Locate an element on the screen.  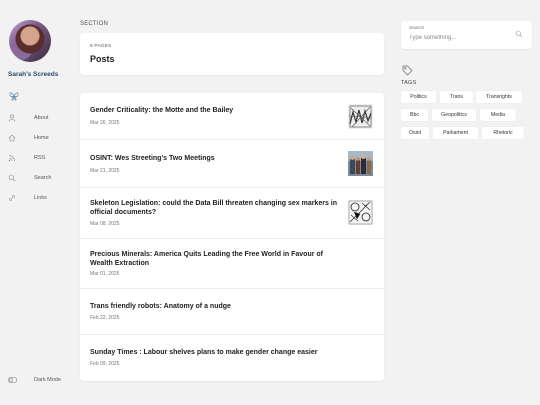
post-date: Mar 26, 2025 is located at coordinates (105, 123).